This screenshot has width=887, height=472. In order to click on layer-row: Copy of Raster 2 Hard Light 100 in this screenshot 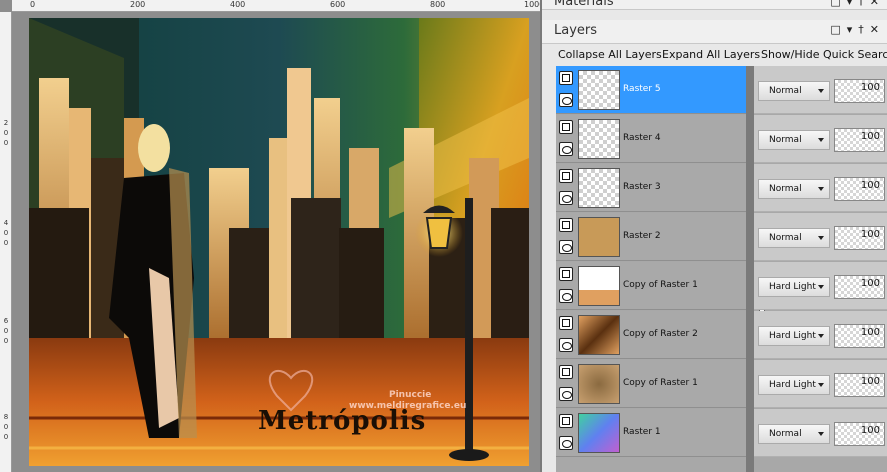, I will do `click(721, 335)`.